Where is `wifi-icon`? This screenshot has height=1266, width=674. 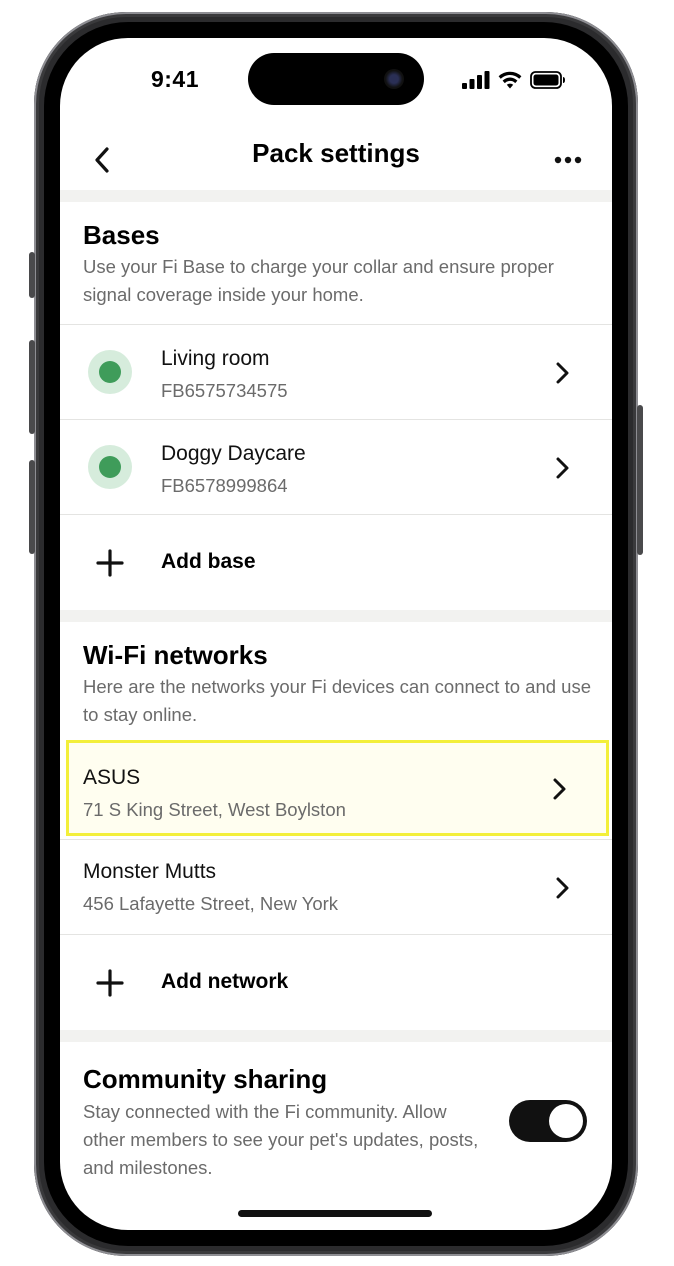 wifi-icon is located at coordinates (510, 80).